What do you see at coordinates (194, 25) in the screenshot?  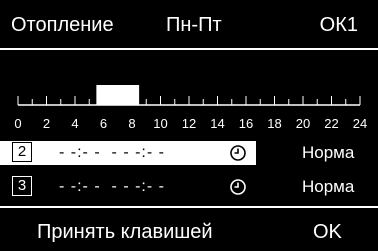 I see `days-label: Пн-Пт` at bounding box center [194, 25].